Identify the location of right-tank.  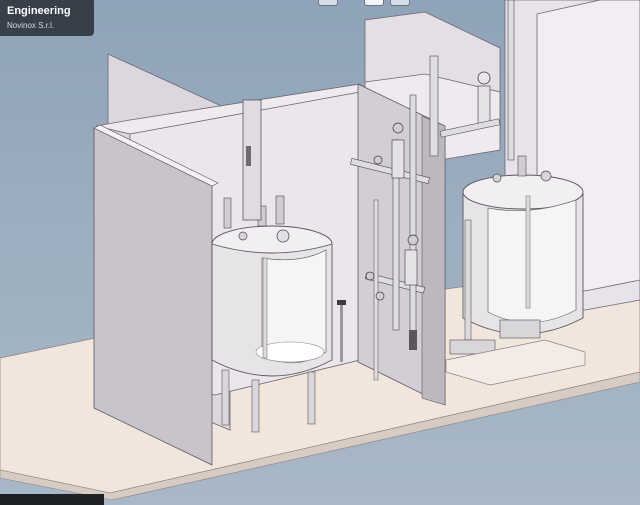
(516, 255).